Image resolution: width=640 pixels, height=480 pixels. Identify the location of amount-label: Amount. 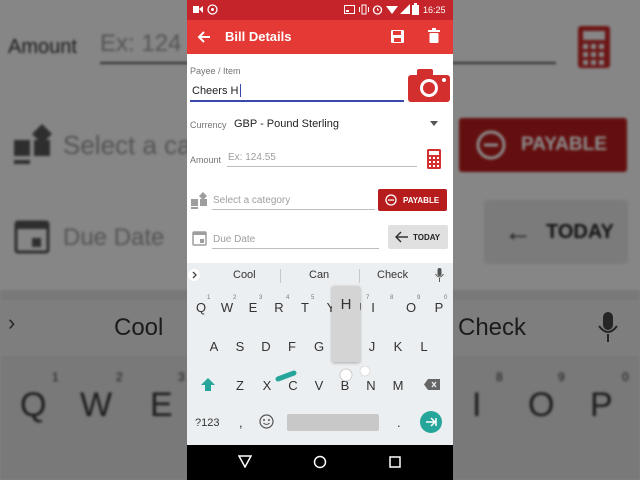
(206, 160).